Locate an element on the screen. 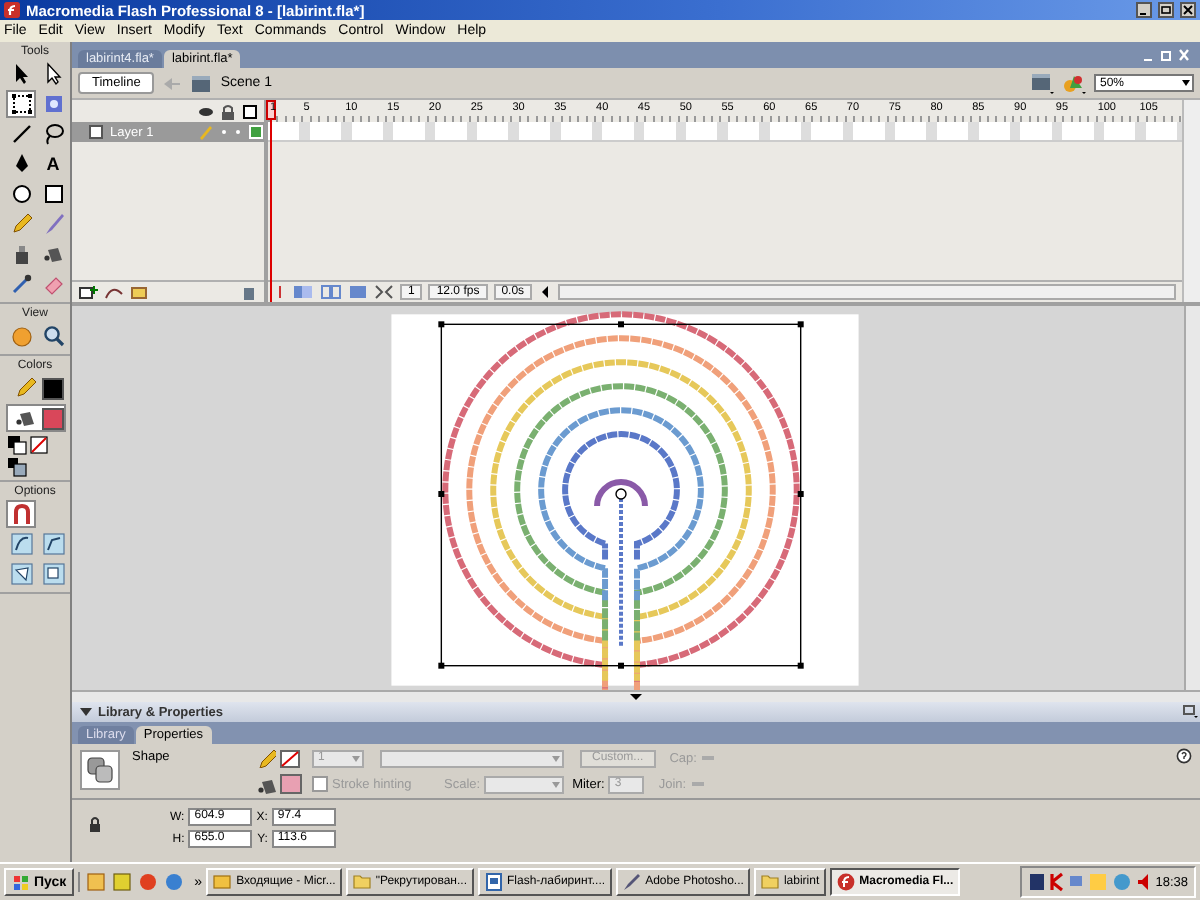 This screenshot has width=1200, height=900. clapperboard-icon is located at coordinates (201, 83).